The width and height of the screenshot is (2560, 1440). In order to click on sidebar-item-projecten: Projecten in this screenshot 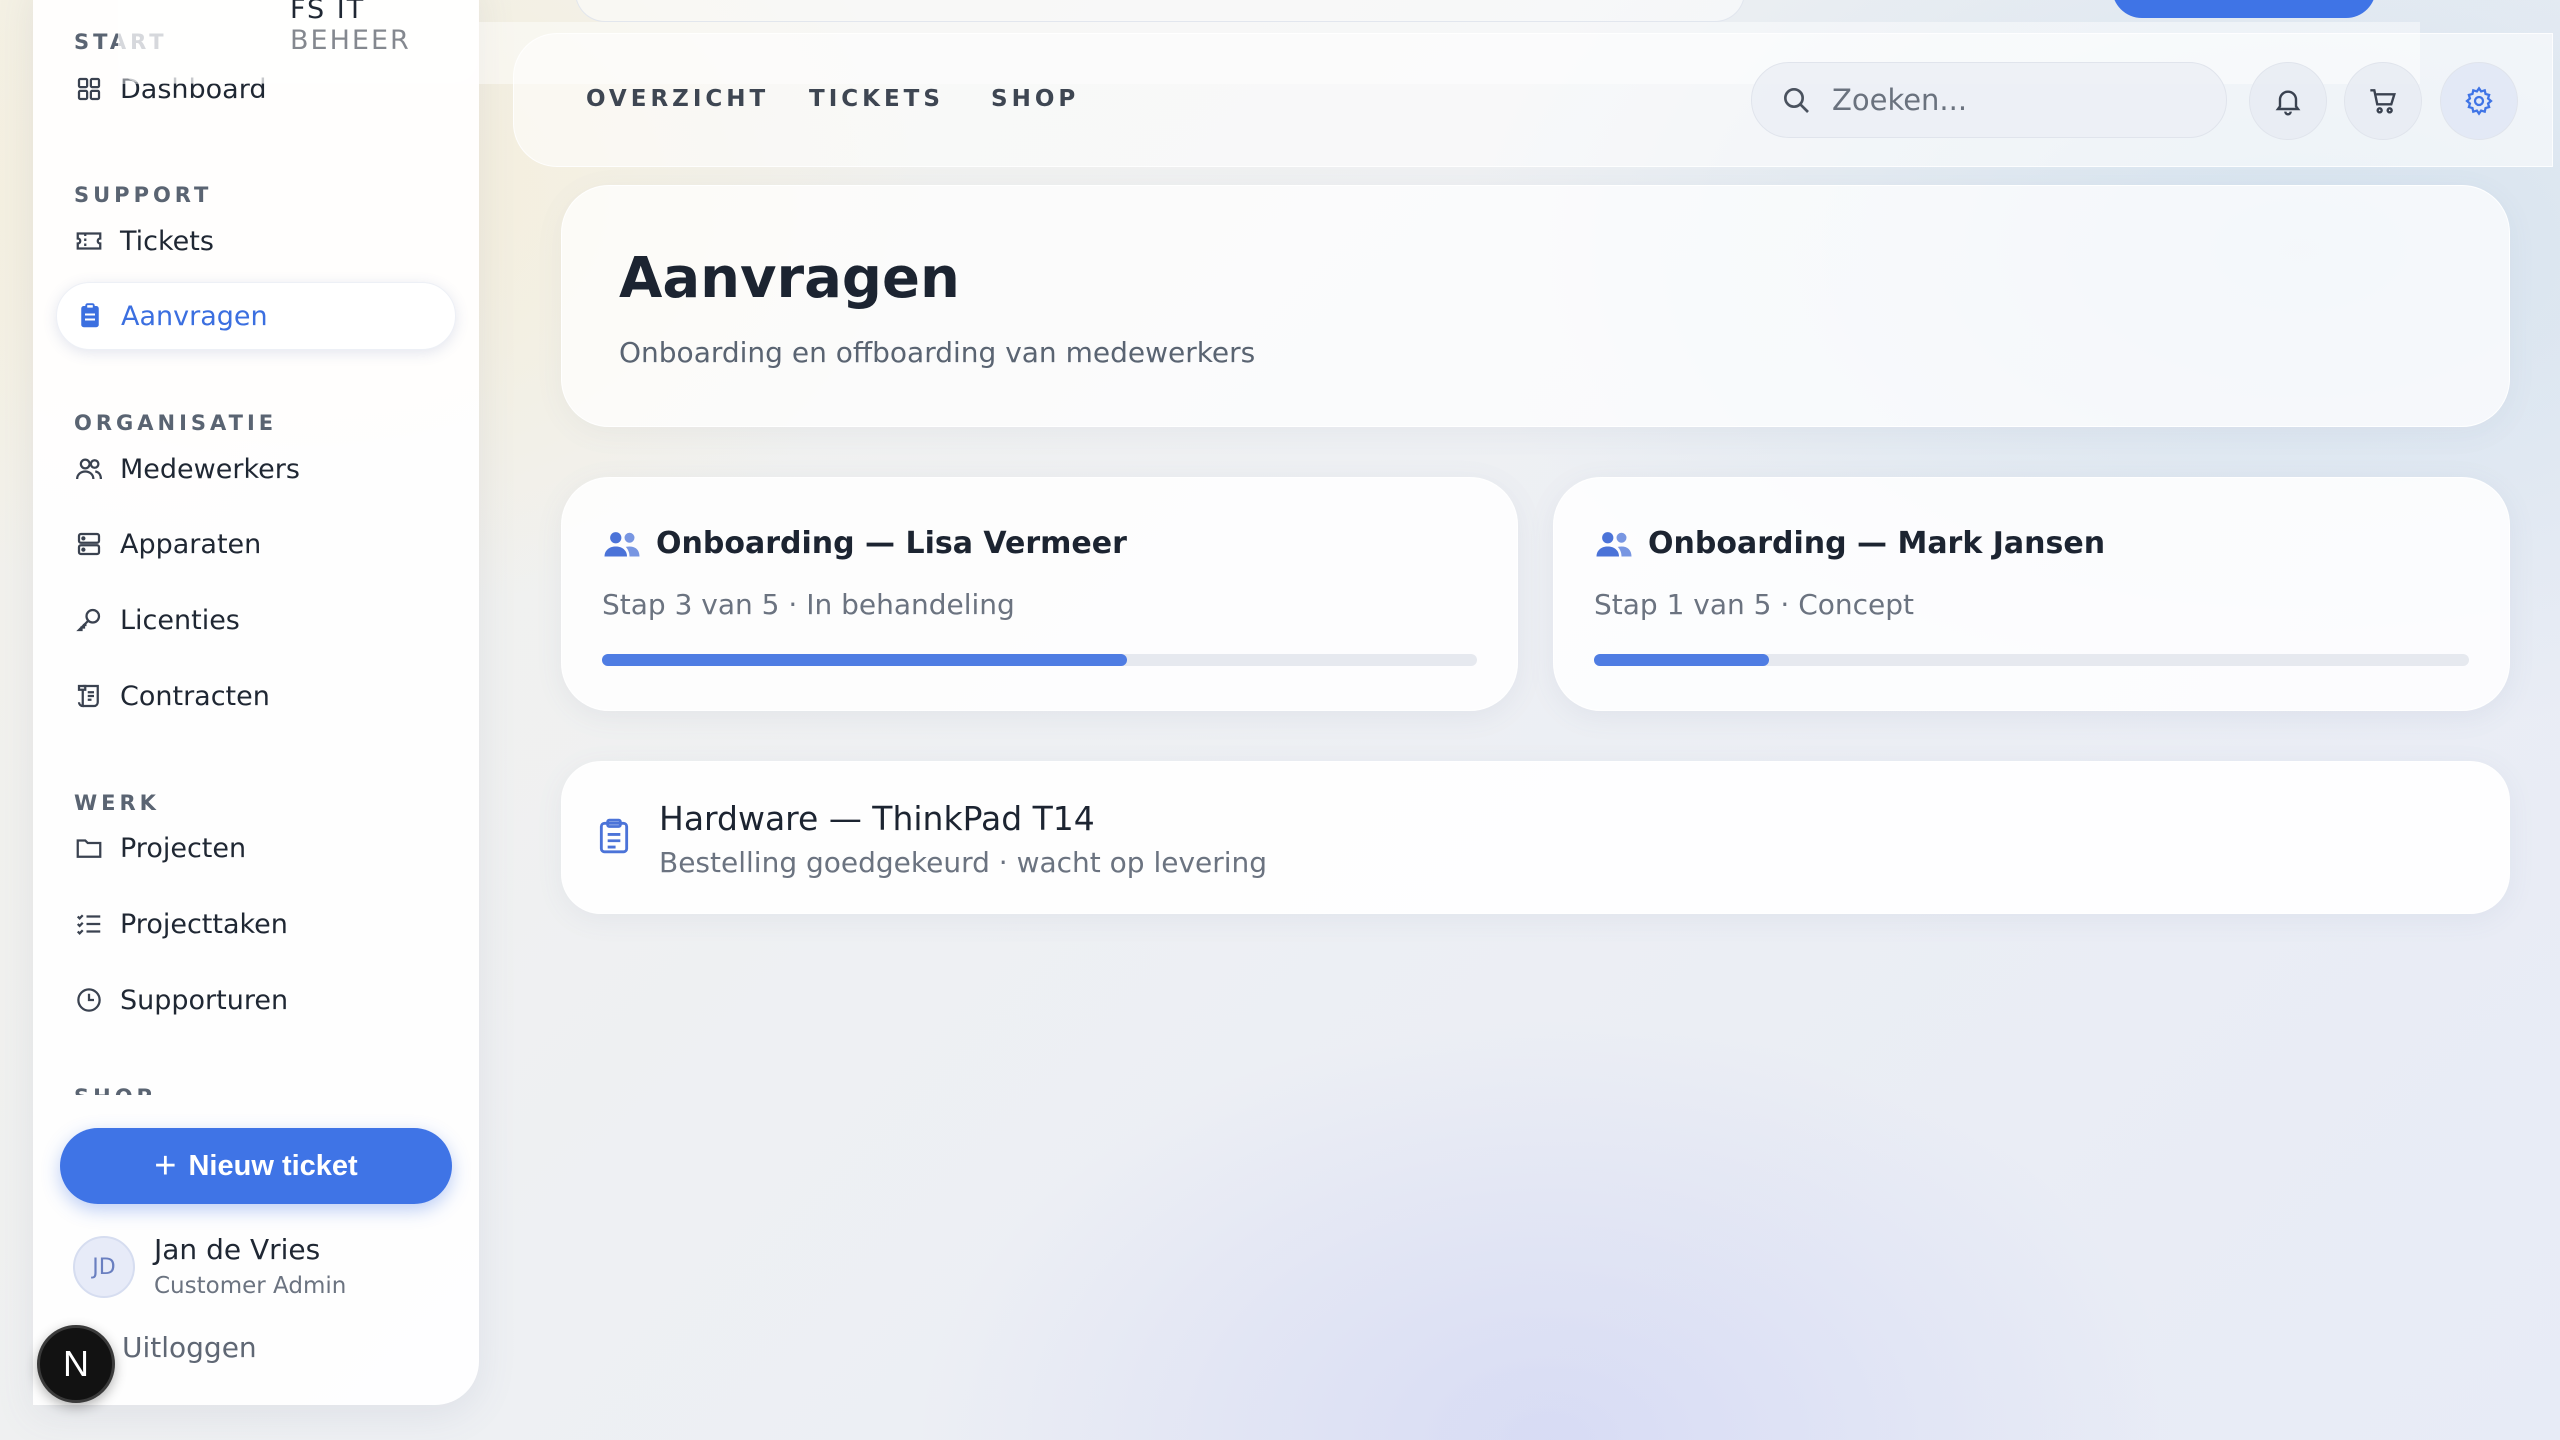, I will do `click(256, 848)`.